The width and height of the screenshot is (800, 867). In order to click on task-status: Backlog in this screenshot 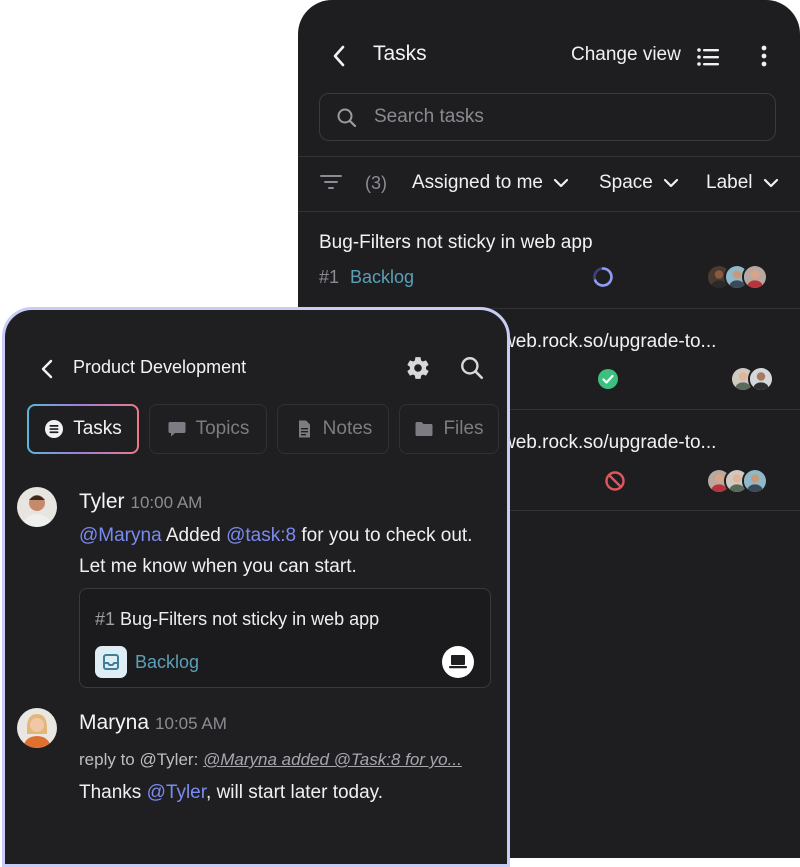, I will do `click(382, 277)`.